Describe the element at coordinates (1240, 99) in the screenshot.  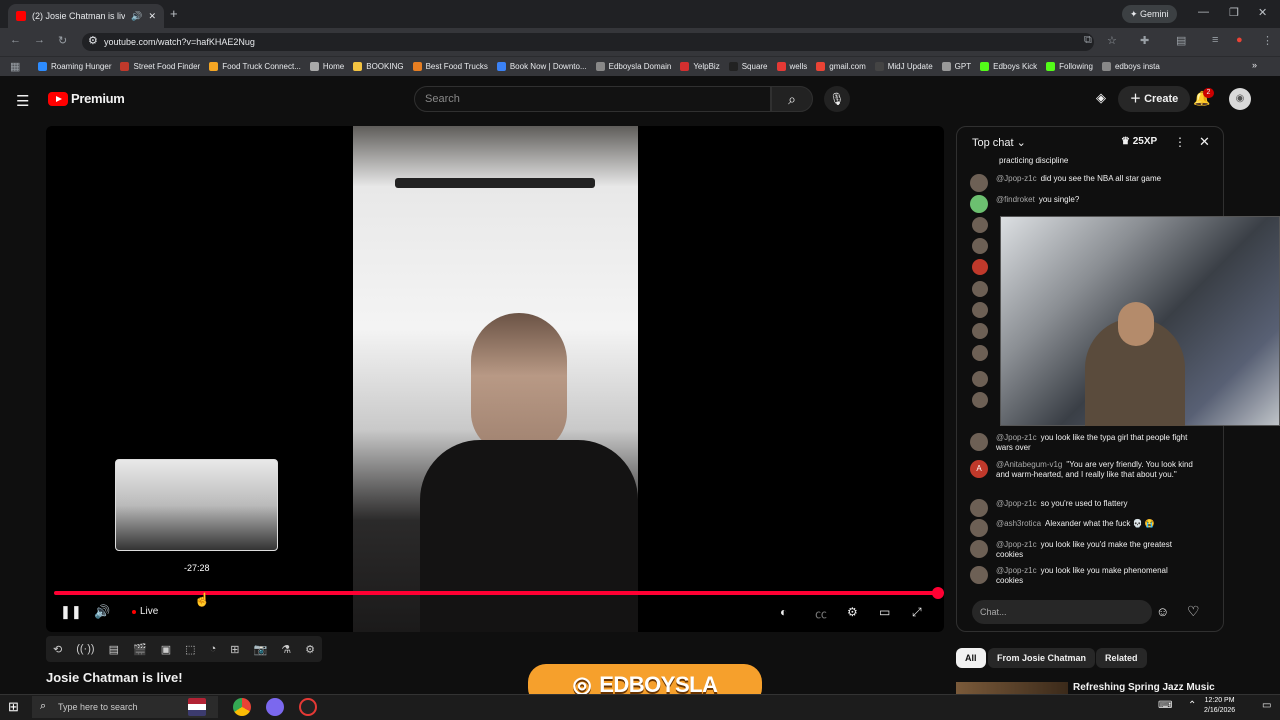
I see `account-avatar: ◉` at that location.